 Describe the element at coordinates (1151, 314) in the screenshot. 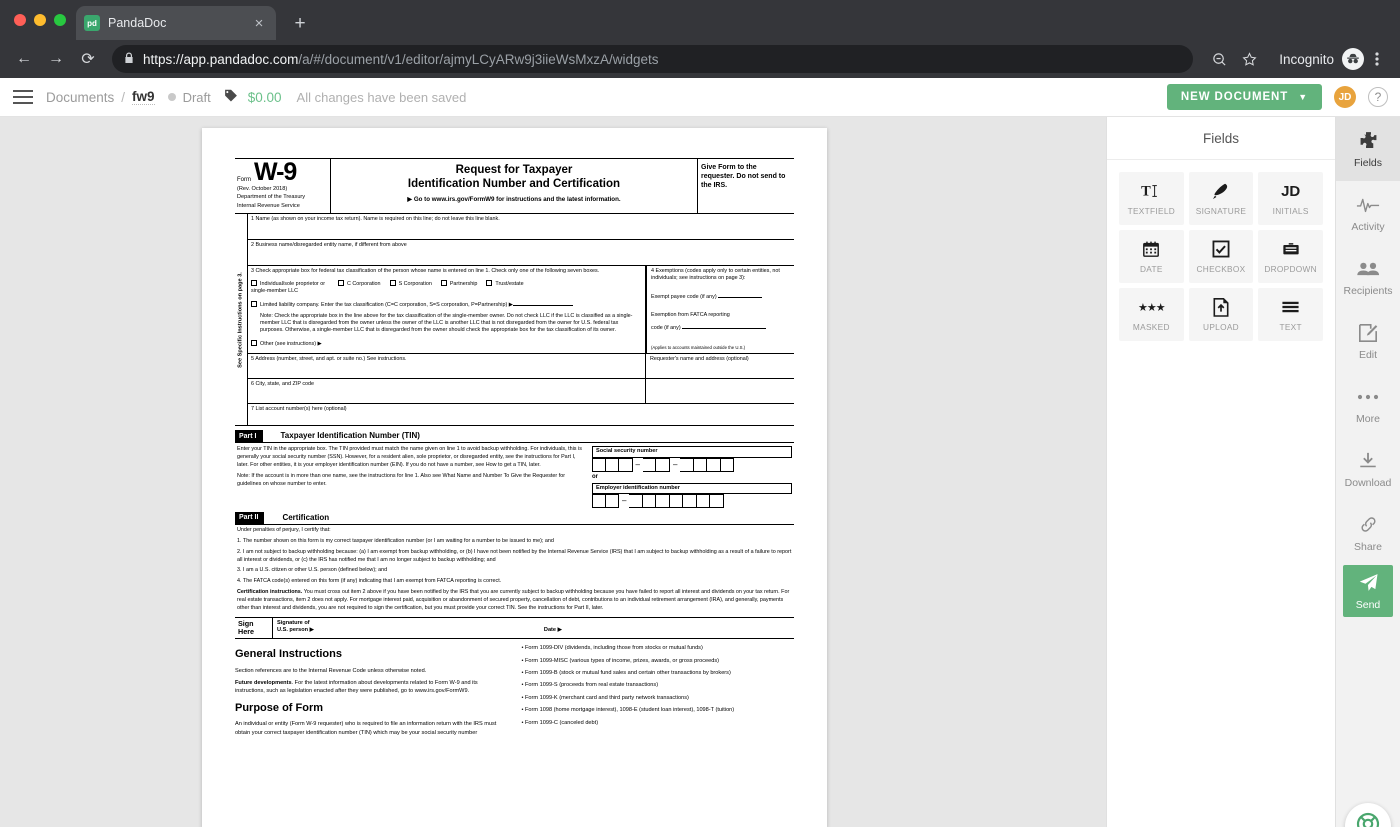

I see `field-tile-masked: ★★★ MASKED` at that location.